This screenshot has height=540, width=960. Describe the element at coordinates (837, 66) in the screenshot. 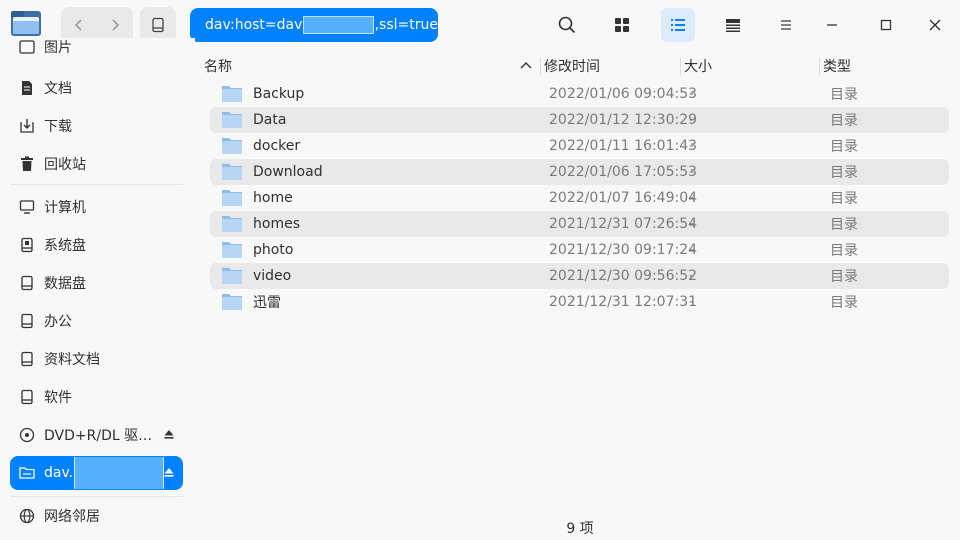

I see `column-header-type: 类型` at that location.